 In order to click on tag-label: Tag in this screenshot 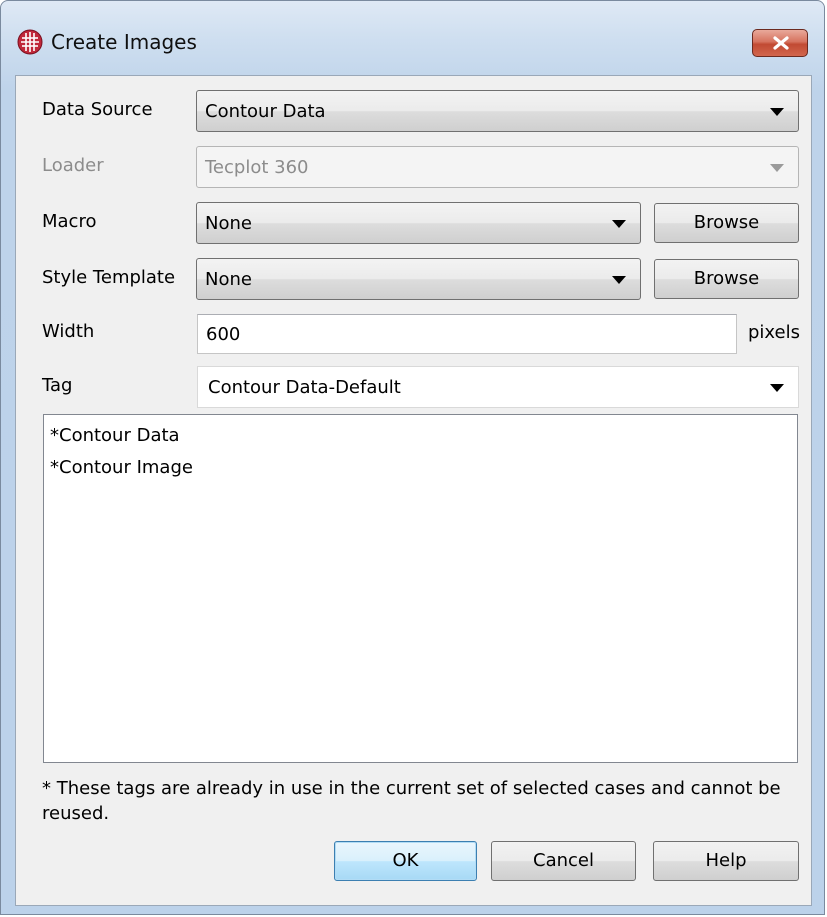, I will do `click(57, 385)`.